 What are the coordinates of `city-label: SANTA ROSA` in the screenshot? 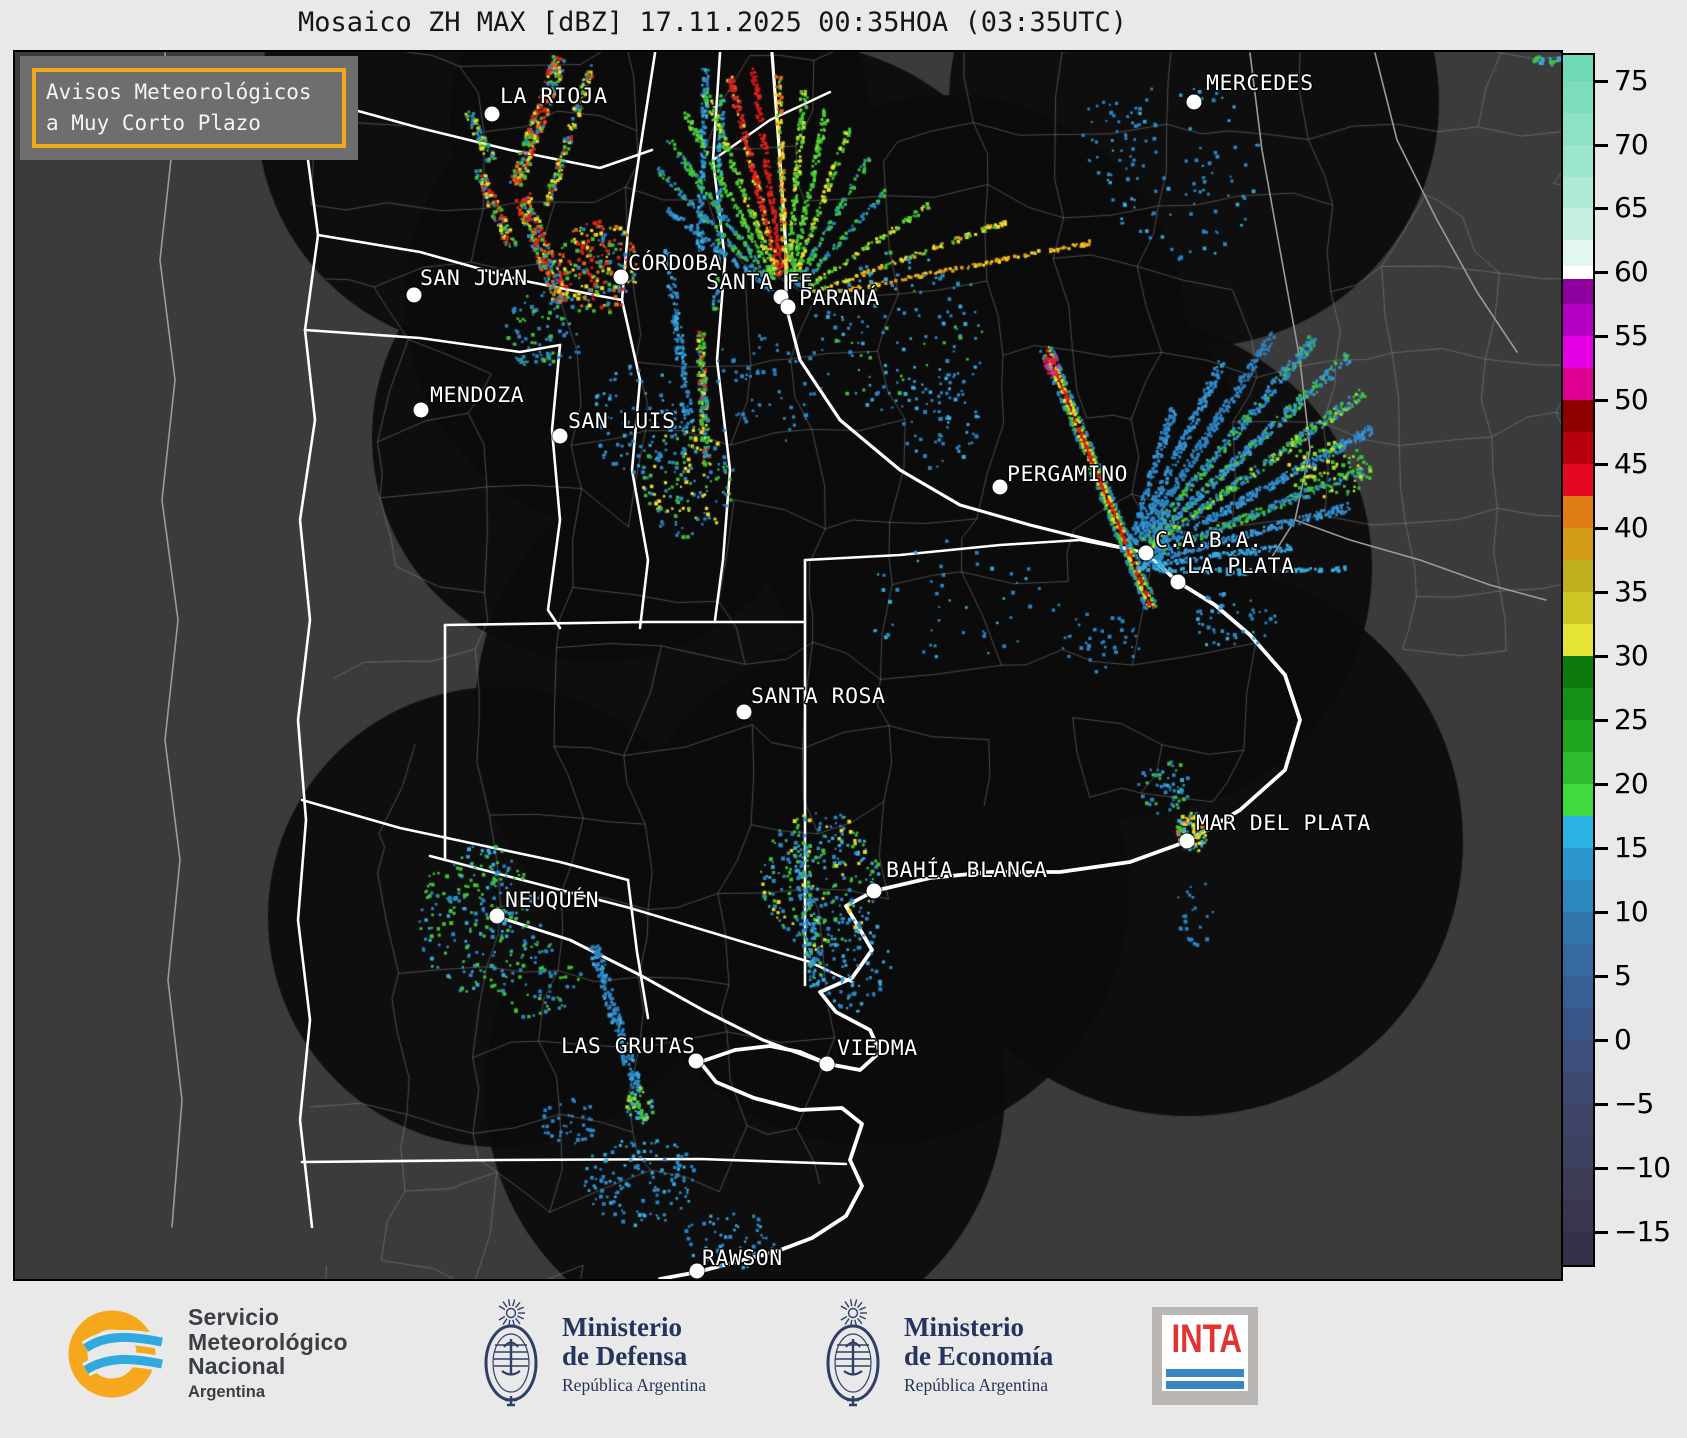 It's located at (818, 696).